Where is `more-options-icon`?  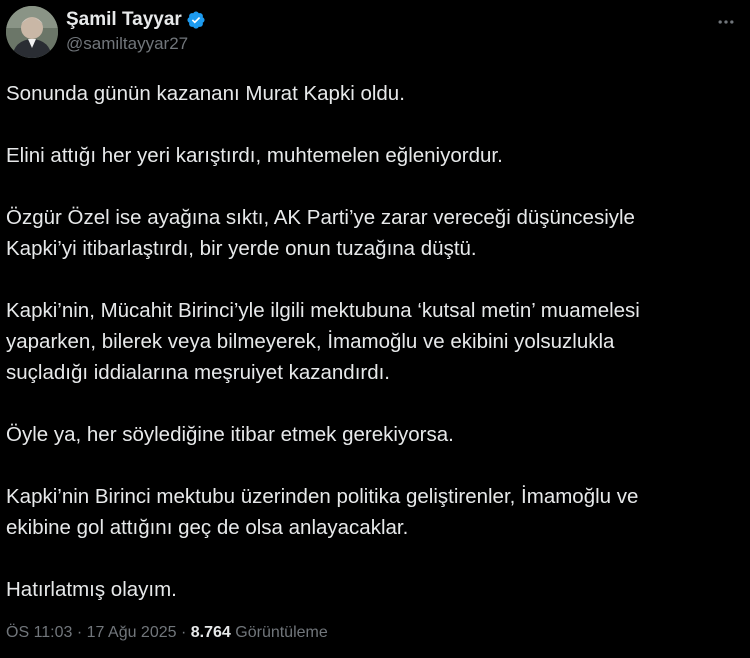
more-options-icon is located at coordinates (726, 22).